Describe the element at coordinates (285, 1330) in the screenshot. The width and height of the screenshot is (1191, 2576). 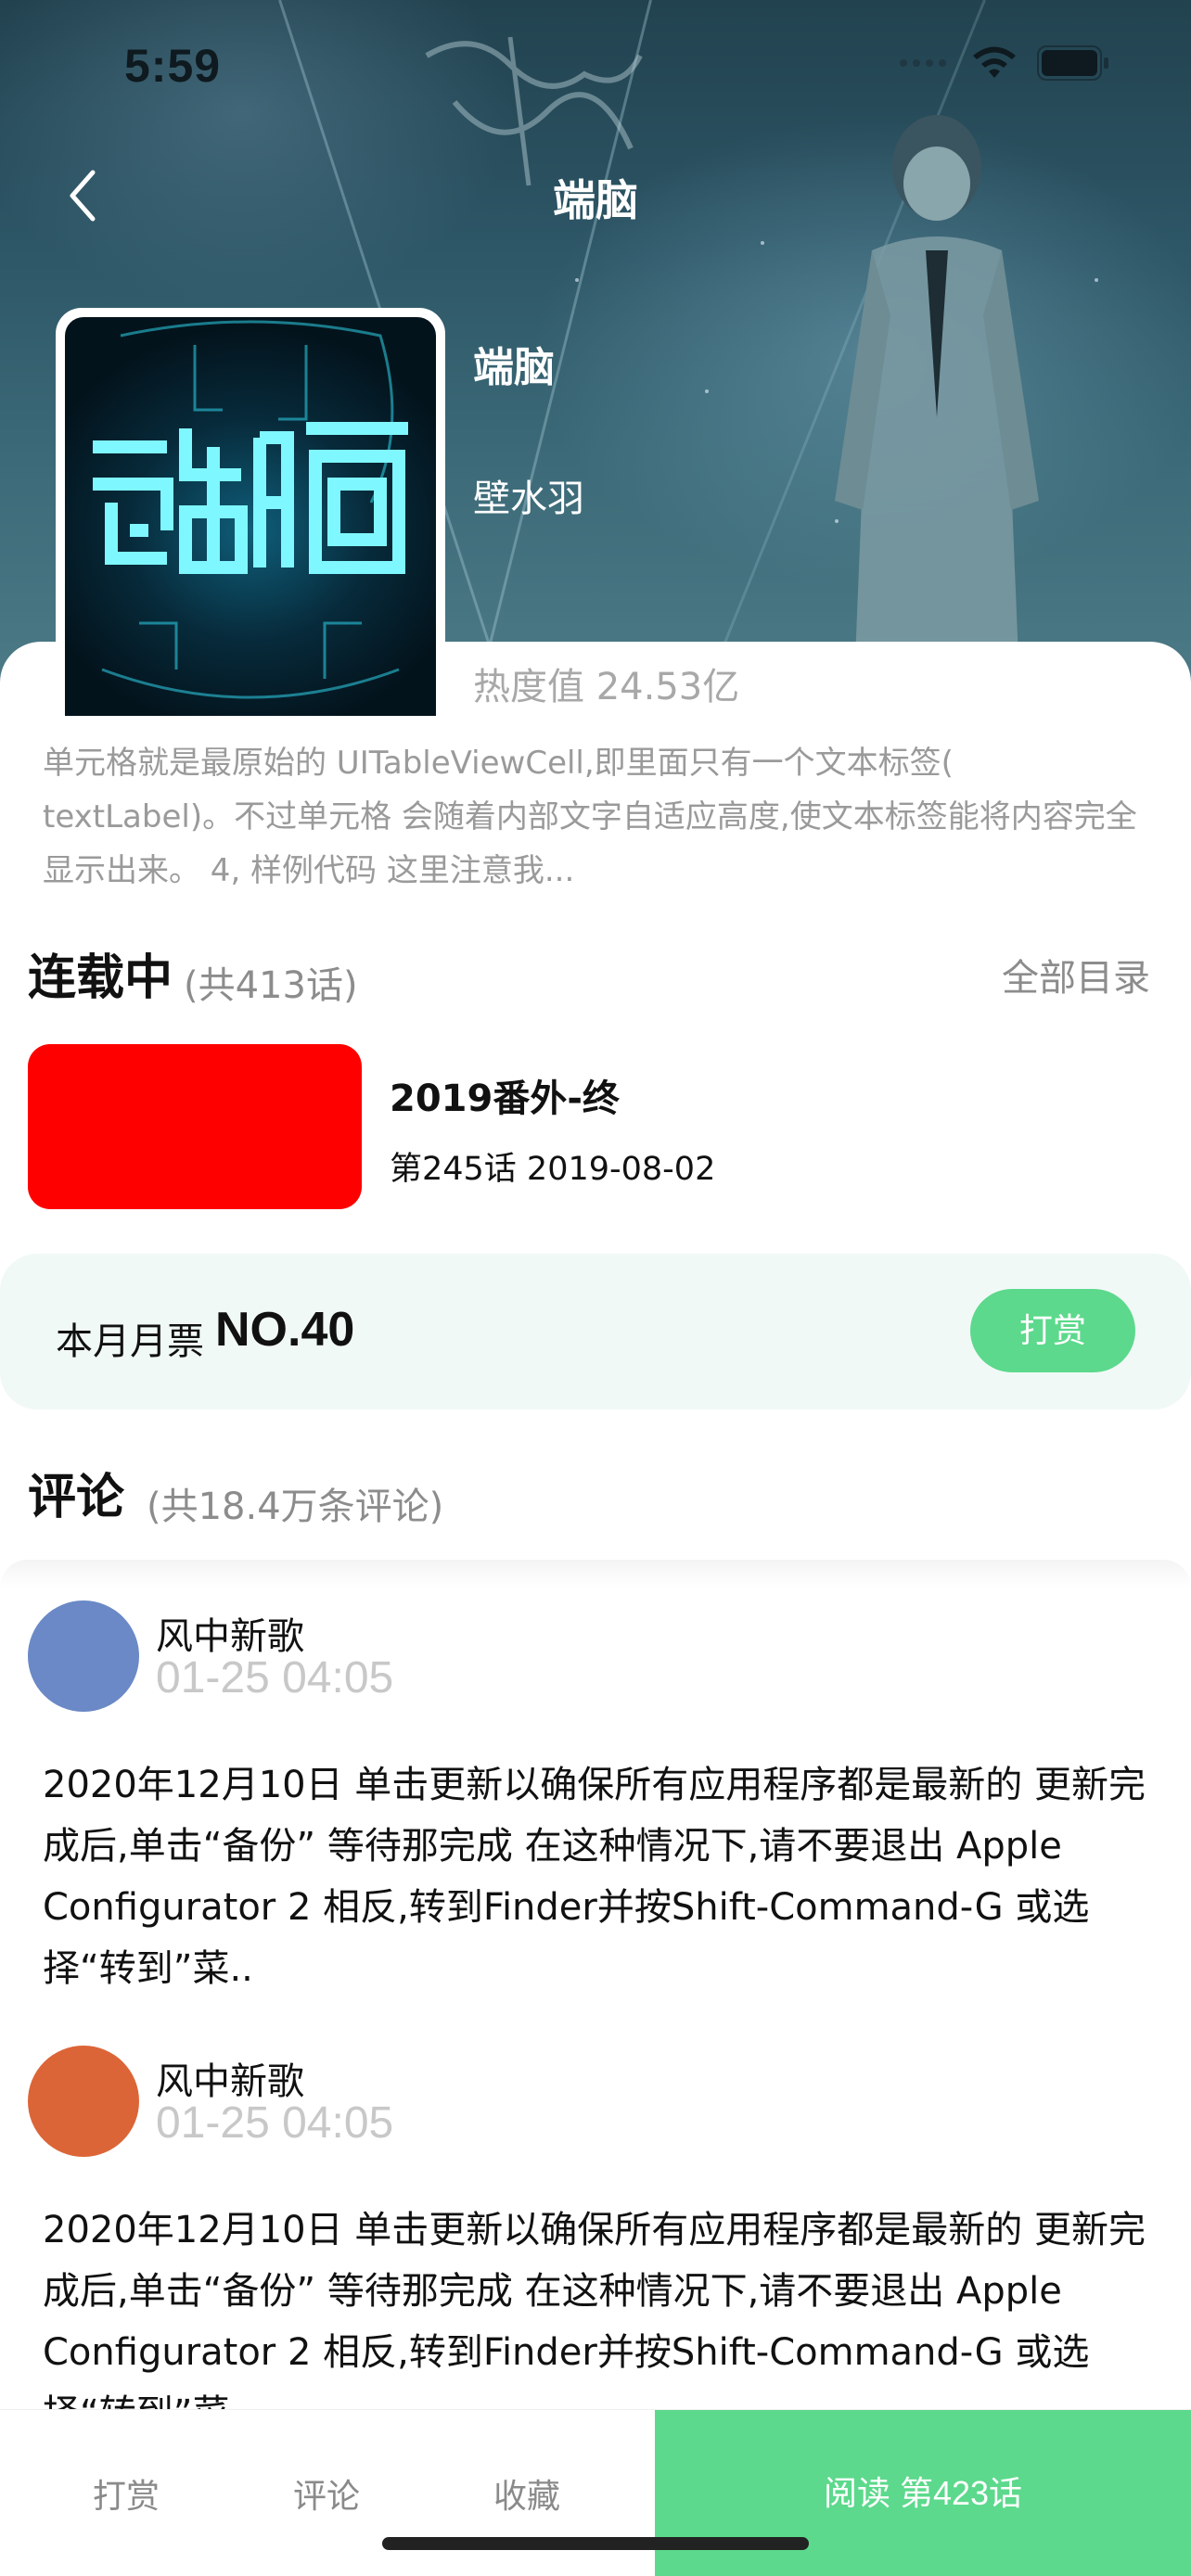
I see `monthly-ticket-rank: NO.40` at that location.